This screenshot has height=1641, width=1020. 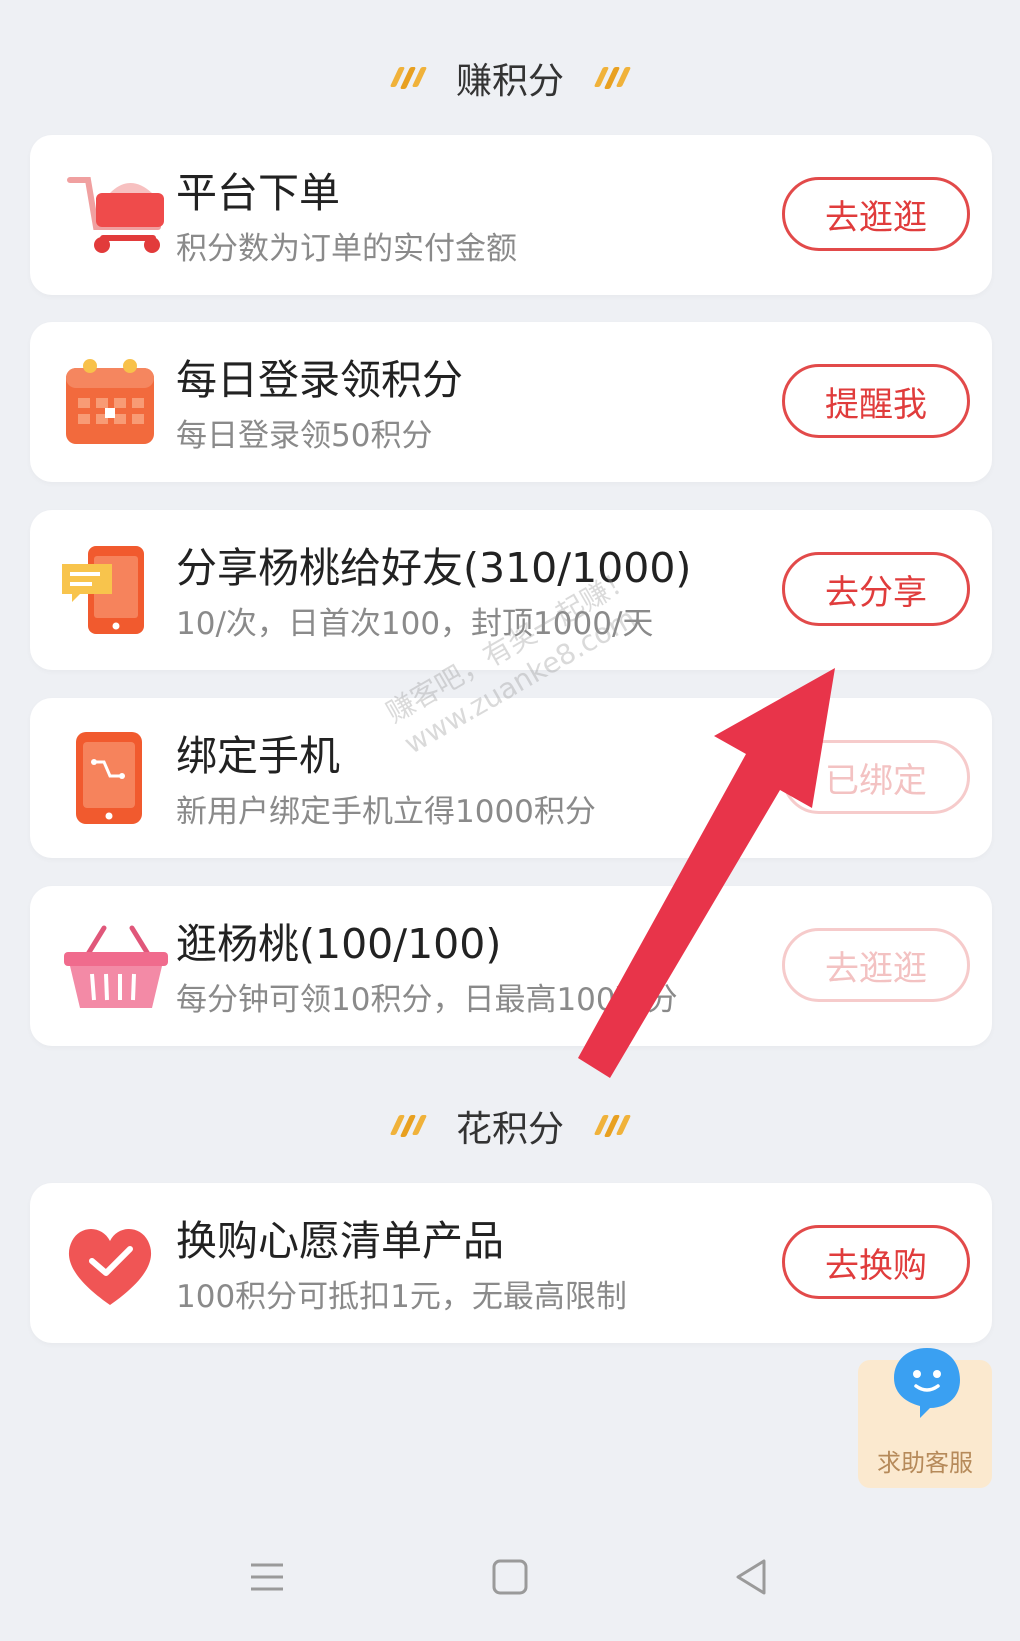 I want to click on remind-me-button: 提醒我, so click(x=876, y=401).